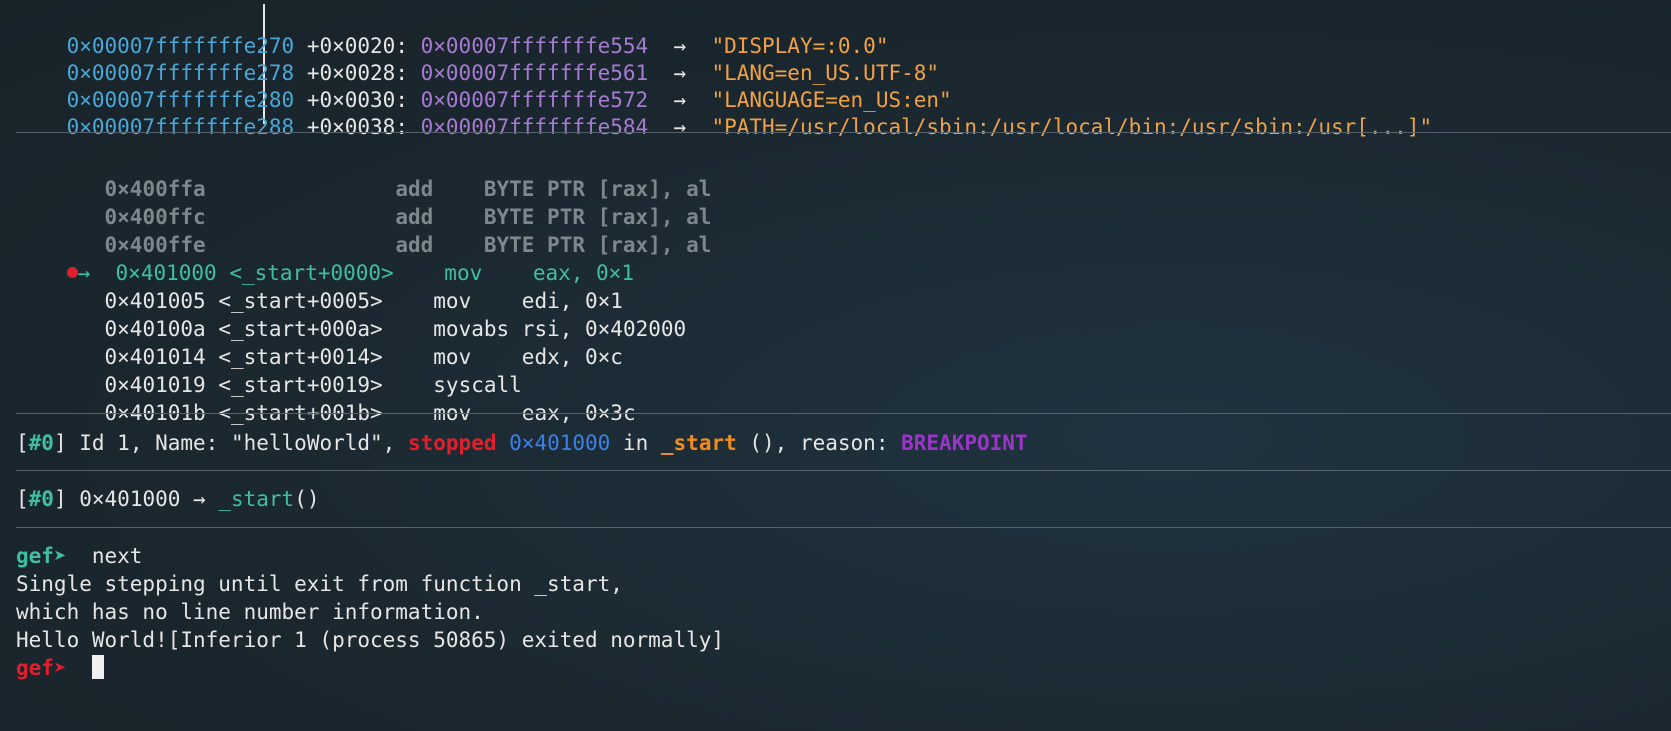  What do you see at coordinates (364, 174) in the screenshot?
I see `code-row: 0×400ffa add BYTE PTR [rax], al` at bounding box center [364, 174].